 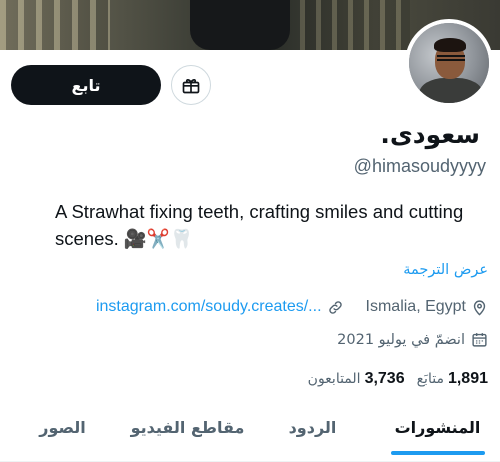 I want to click on tab-photos: الصور, so click(x=62, y=433).